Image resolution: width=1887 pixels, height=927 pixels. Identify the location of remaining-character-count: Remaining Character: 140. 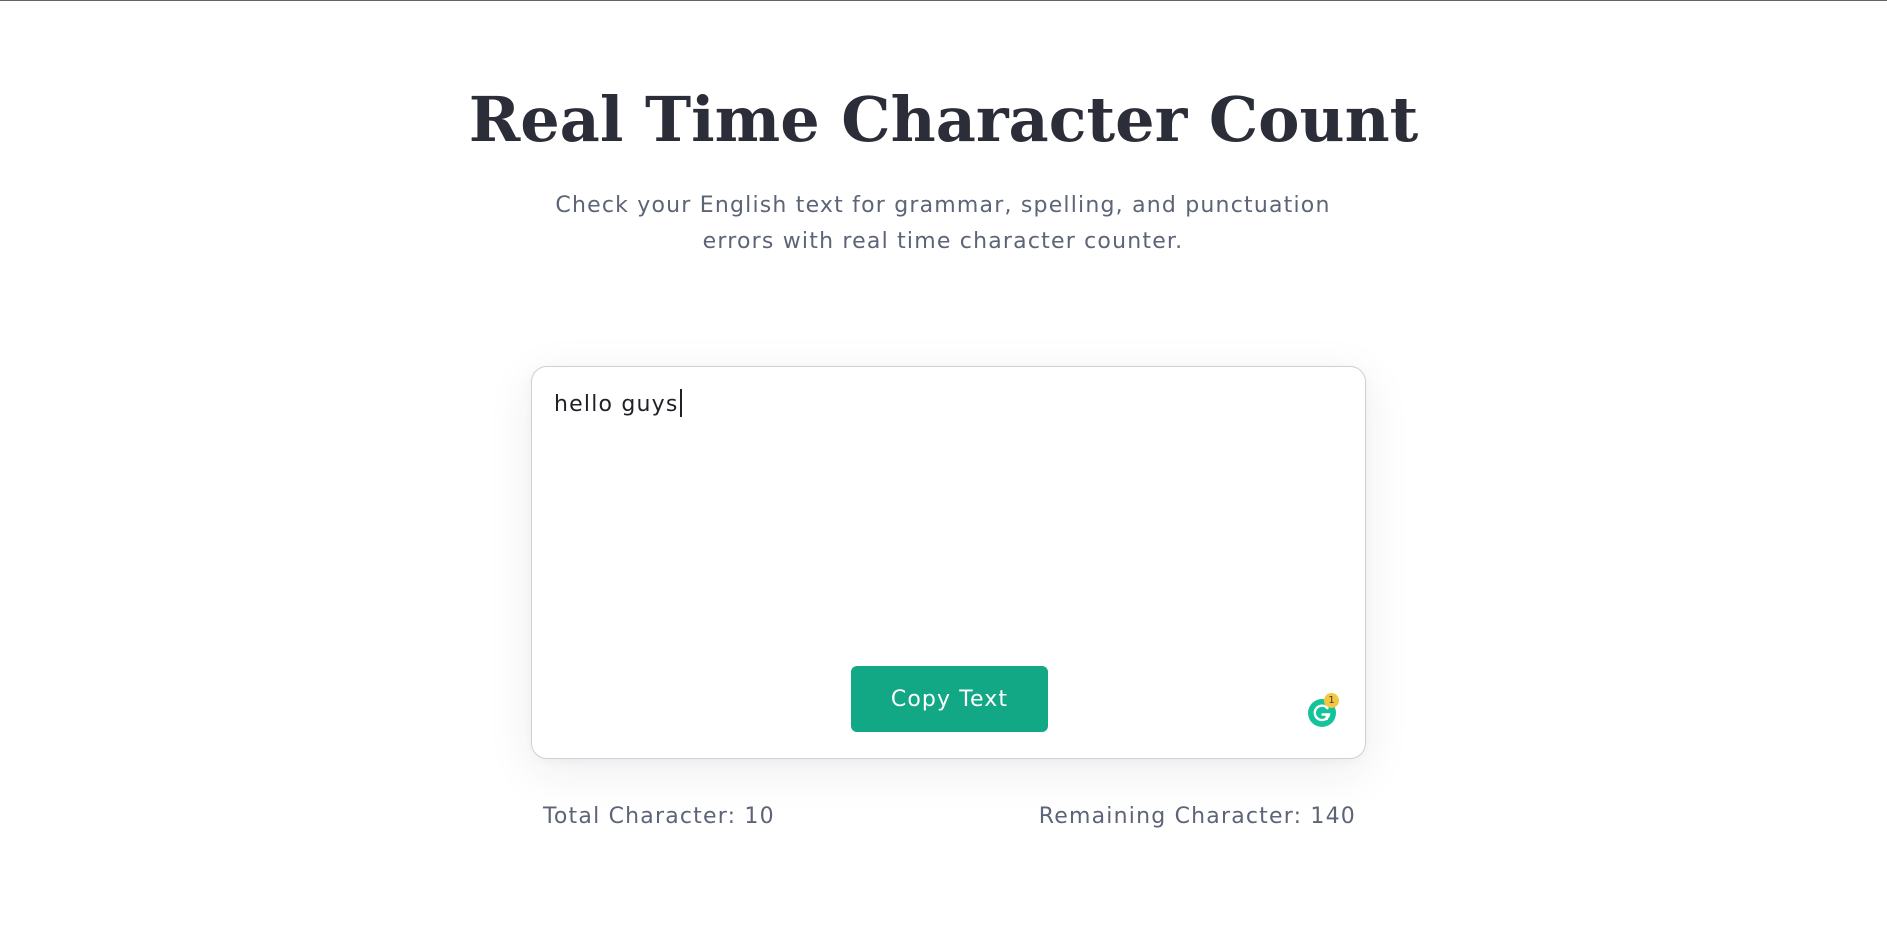
(1197, 816).